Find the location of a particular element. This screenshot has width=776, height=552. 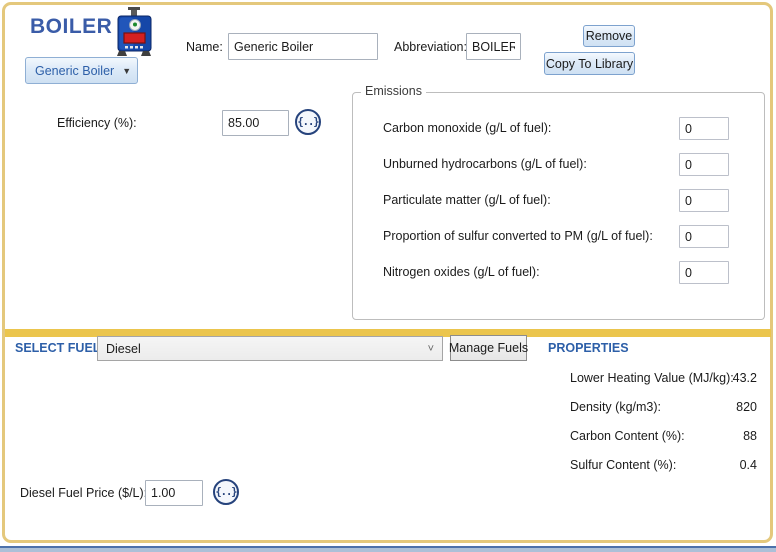

emission-label-carbon-monoxide: Carbon monoxide (g/L of fuel): is located at coordinates (467, 128).